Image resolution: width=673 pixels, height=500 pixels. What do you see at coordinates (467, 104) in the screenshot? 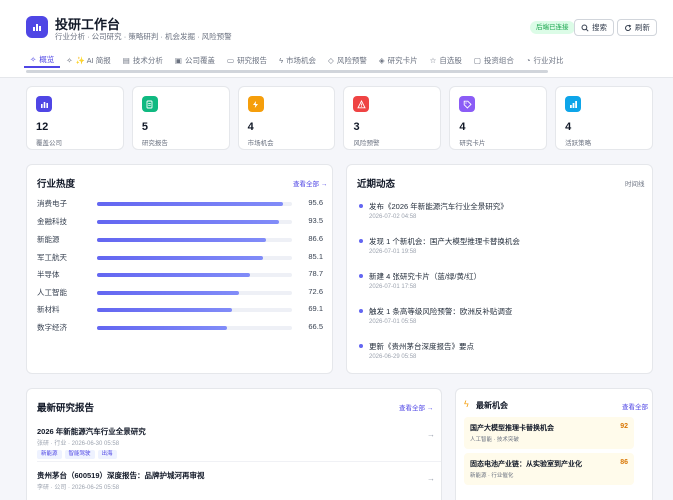
I see `tag-icon` at bounding box center [467, 104].